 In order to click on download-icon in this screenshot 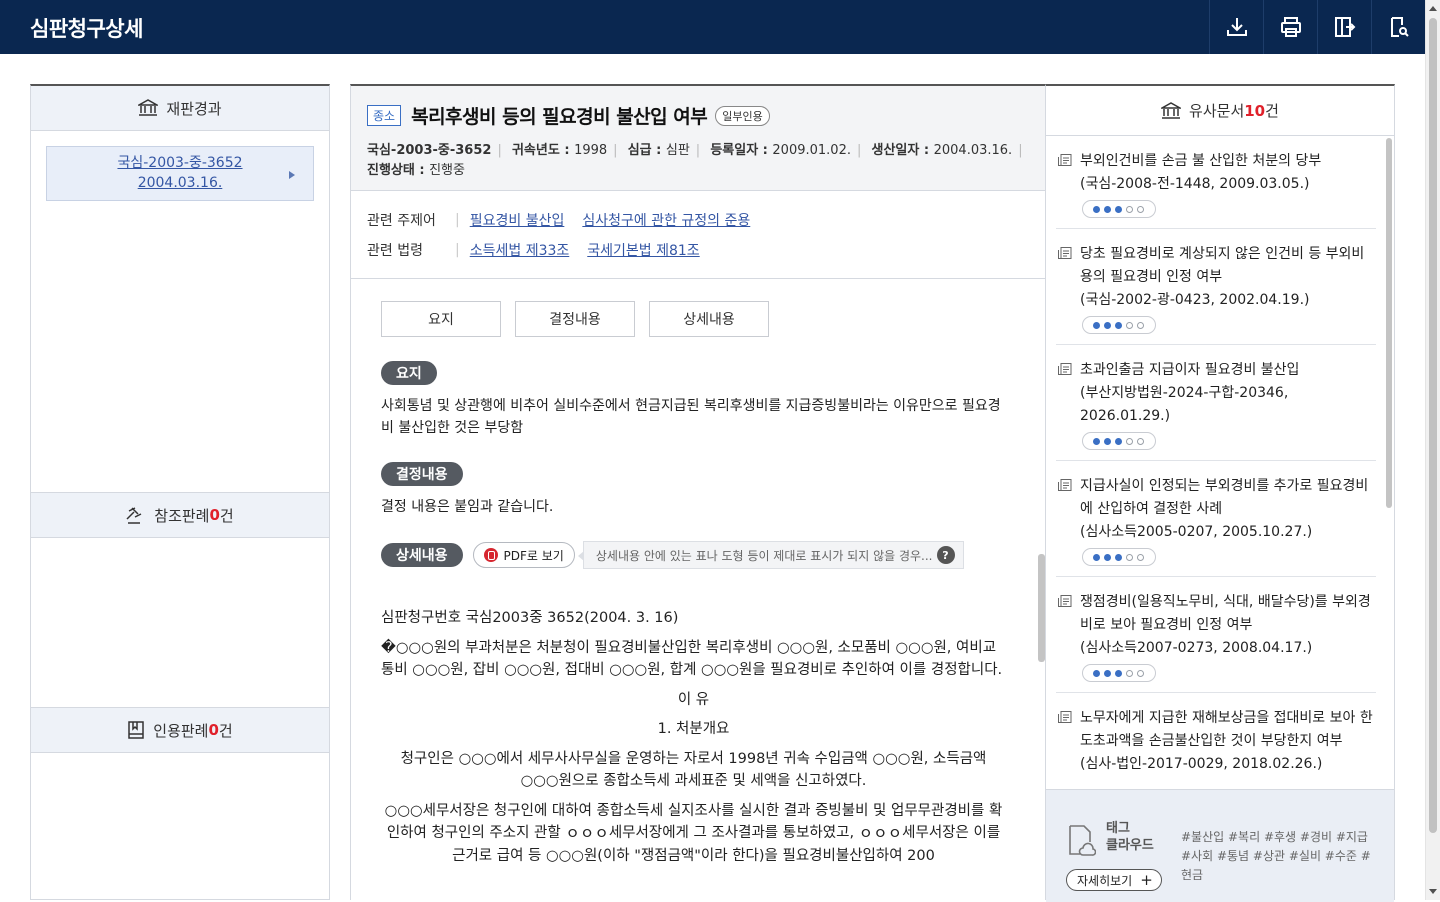, I will do `click(1236, 27)`.